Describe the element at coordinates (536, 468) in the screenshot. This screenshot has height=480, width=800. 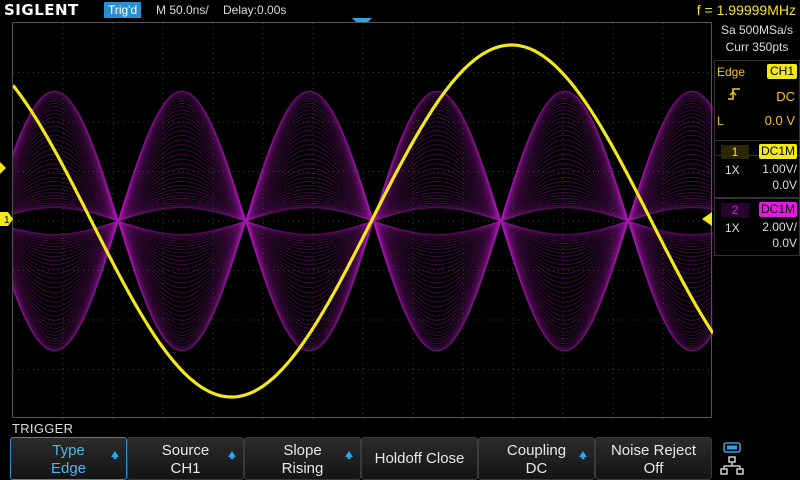
I see `softkey-value: DC` at that location.